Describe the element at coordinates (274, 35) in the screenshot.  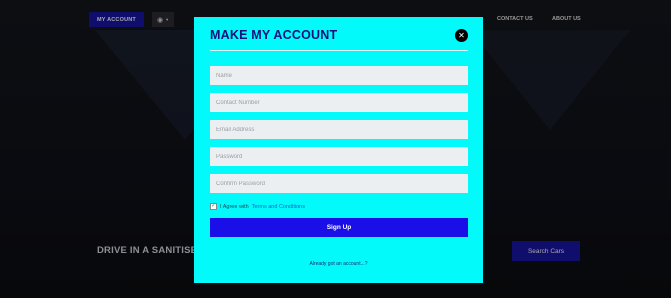
I see `modal-title: MAKE MY ACCOUNT` at that location.